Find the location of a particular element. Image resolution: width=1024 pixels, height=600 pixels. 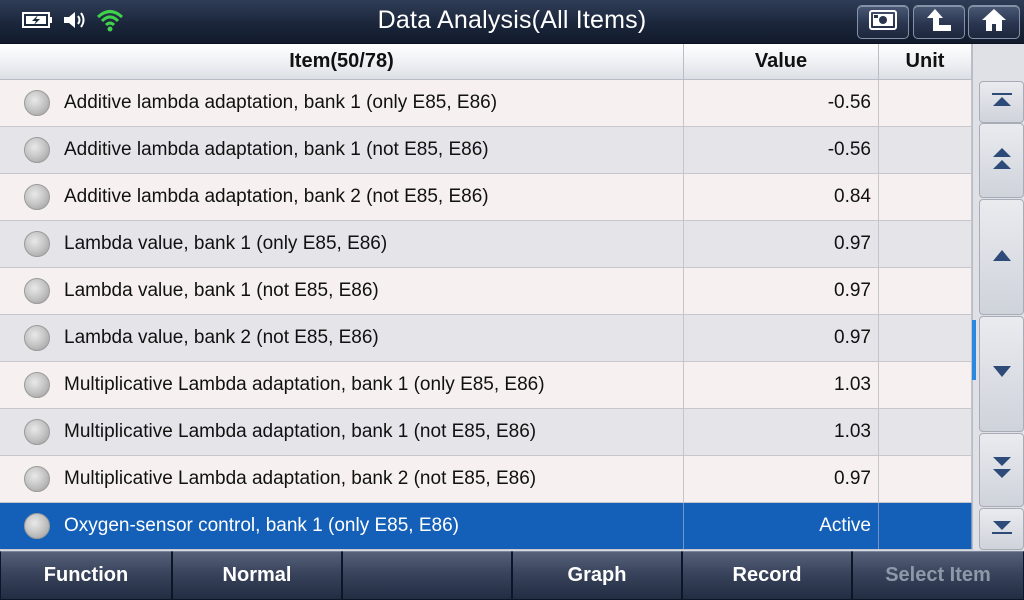

item-label: Lambda value, bank 1 (only E85, E86) is located at coordinates (226, 243).